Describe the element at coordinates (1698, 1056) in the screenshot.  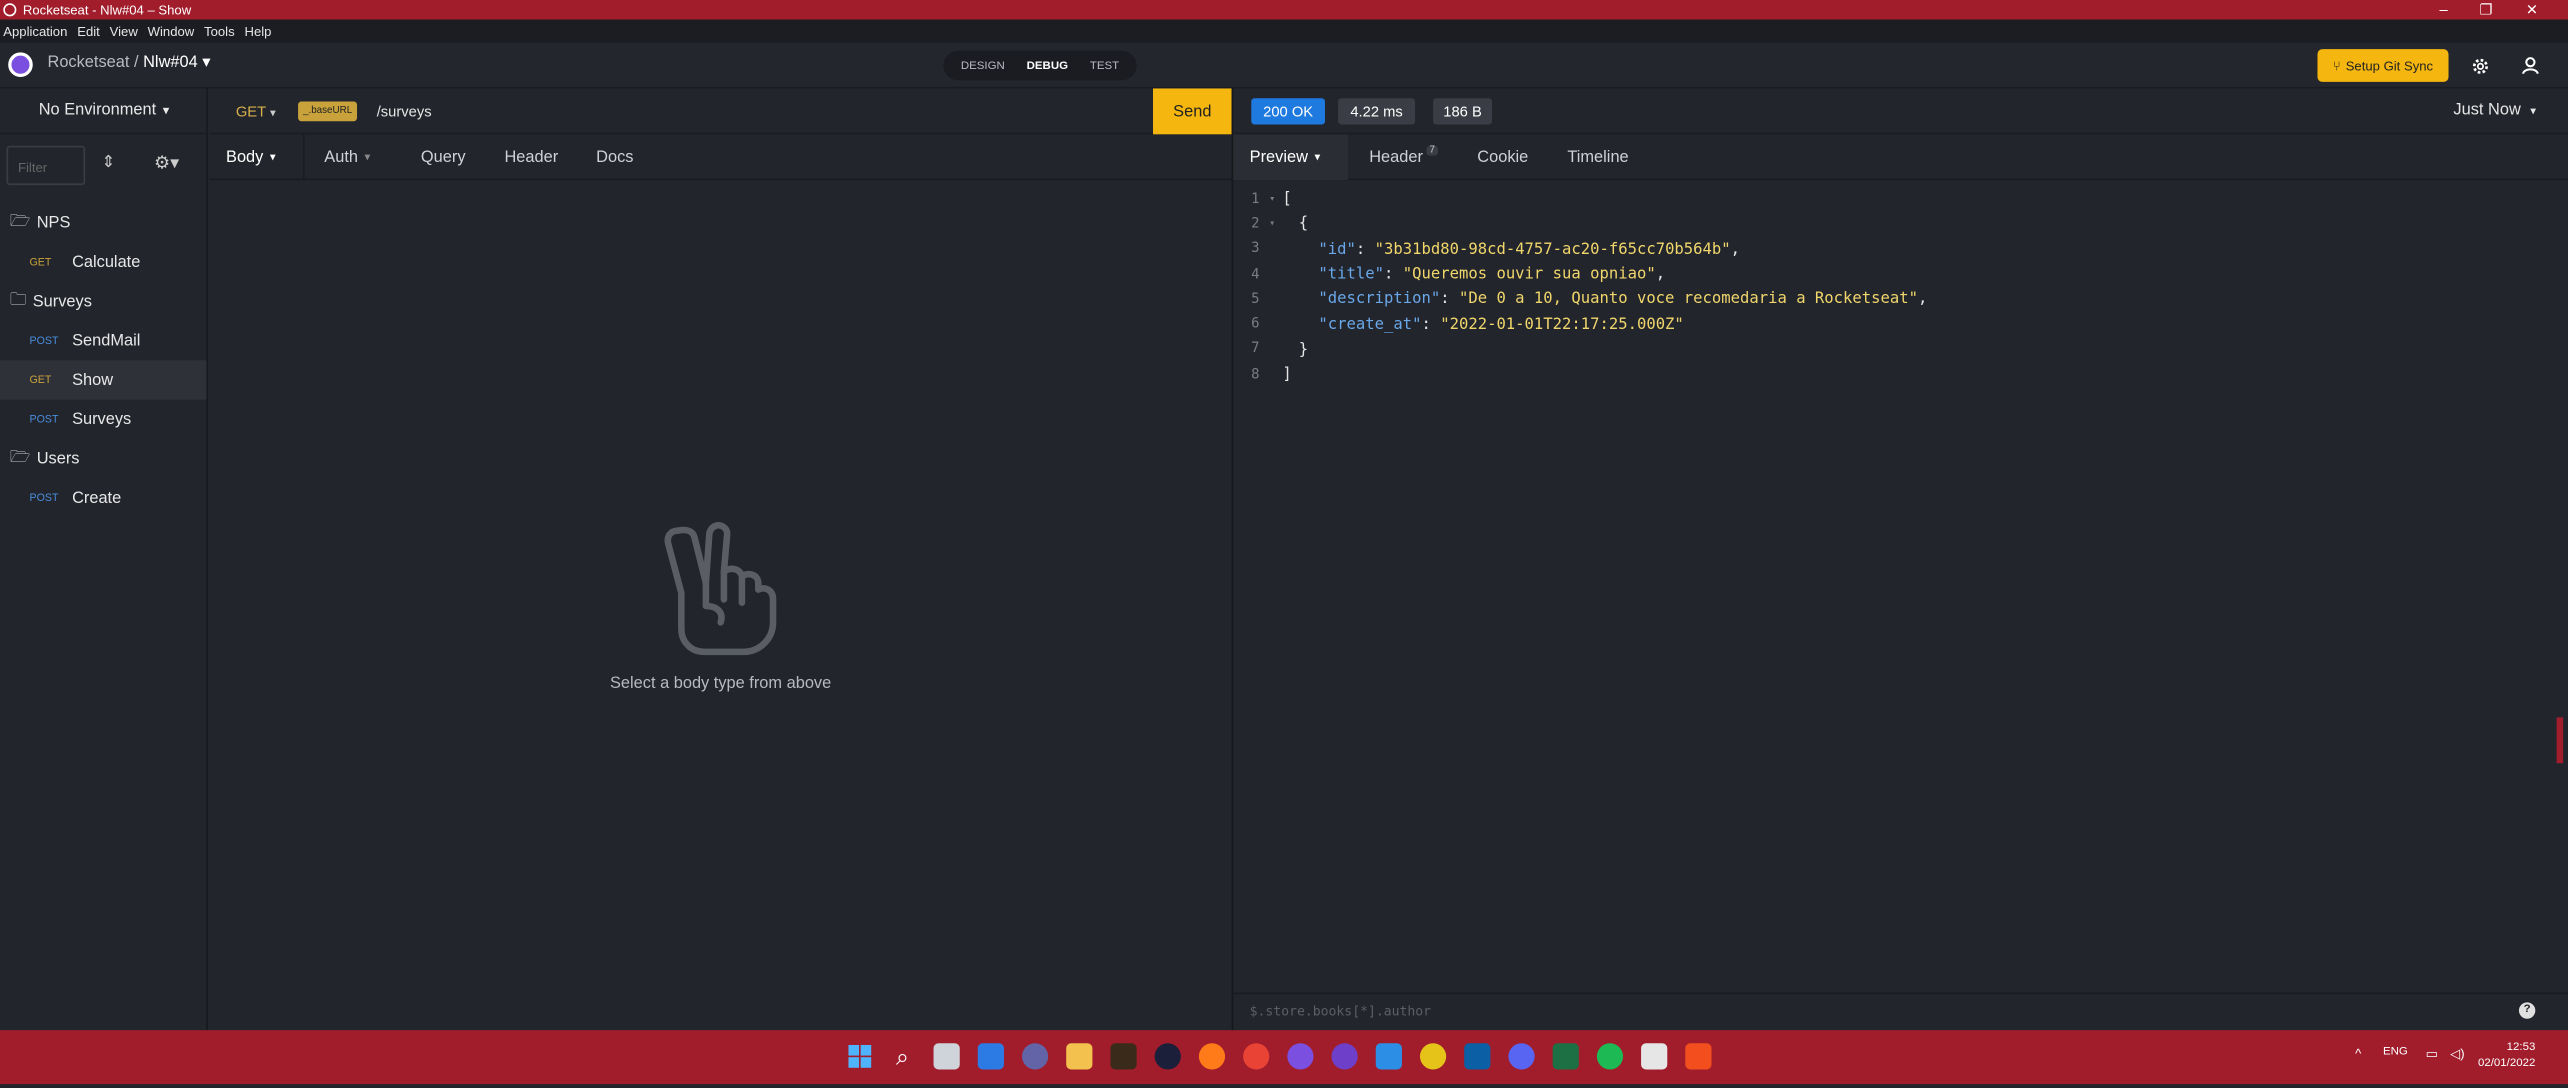
I see `figma-icon` at that location.